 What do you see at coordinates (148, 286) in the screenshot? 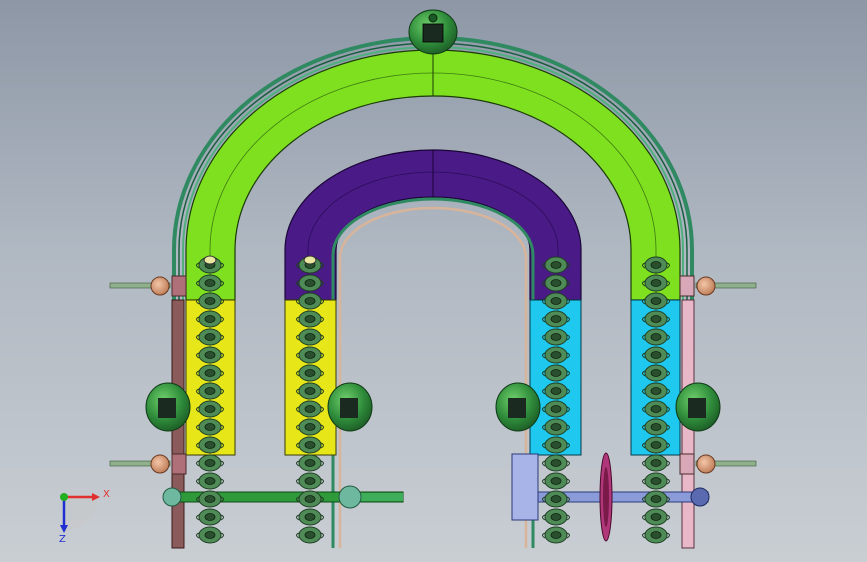
I see `left-upper-rod` at bounding box center [148, 286].